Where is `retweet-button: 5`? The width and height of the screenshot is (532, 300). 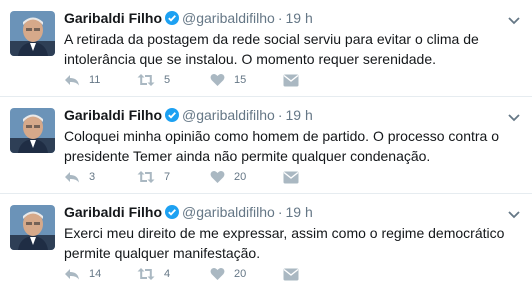 retweet-button: 5 is located at coordinates (153, 80).